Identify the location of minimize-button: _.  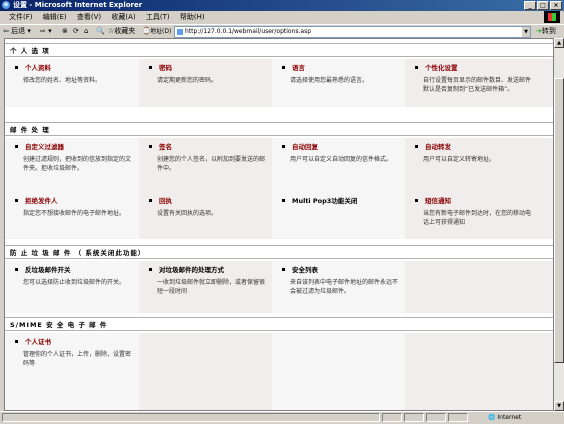
(530, 5).